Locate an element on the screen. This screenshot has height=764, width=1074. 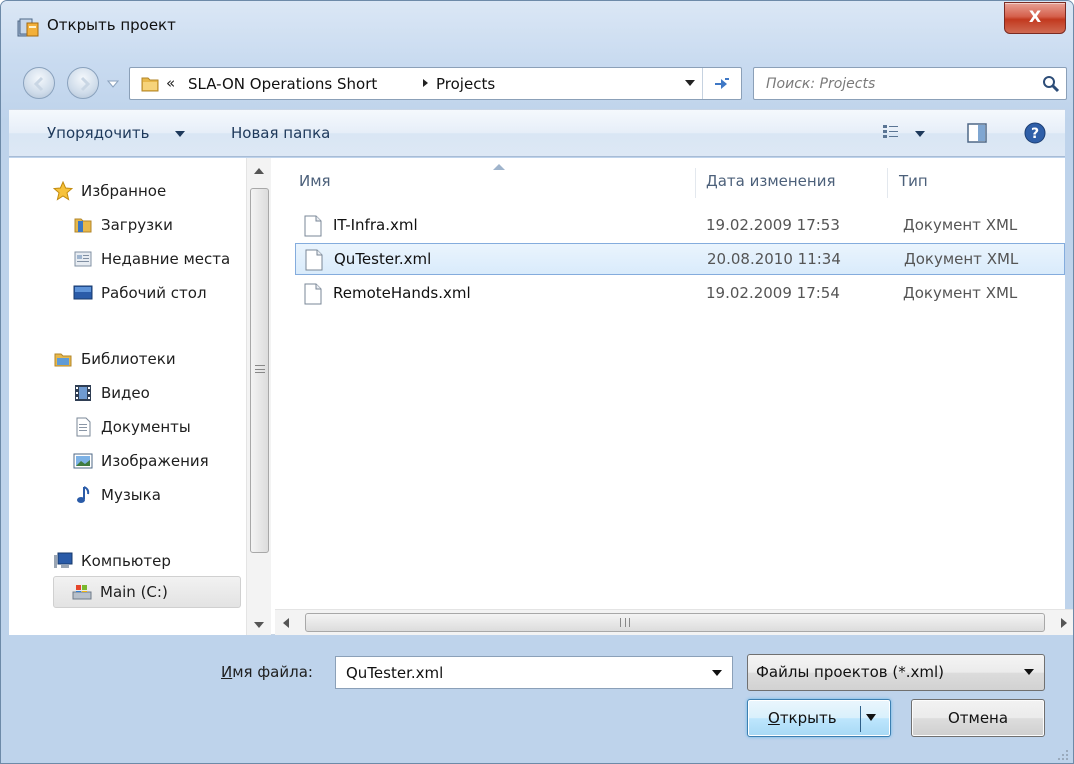
column-header-name: Имя is located at coordinates (315, 181).